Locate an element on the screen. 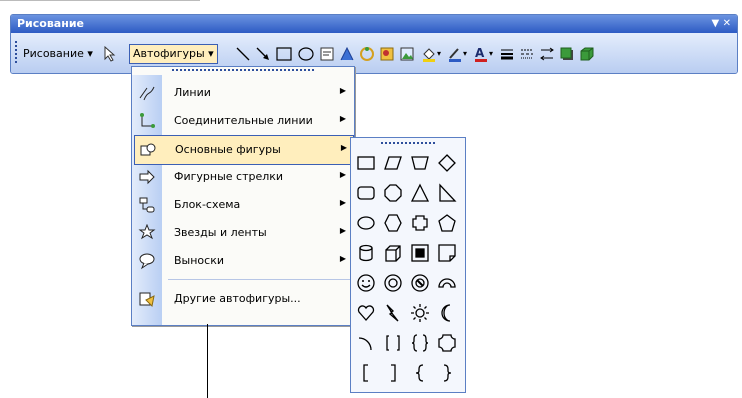 The height and width of the screenshot is (398, 742). toolbar-title-bar: Рисование ▼ ✕ is located at coordinates (374, 24).